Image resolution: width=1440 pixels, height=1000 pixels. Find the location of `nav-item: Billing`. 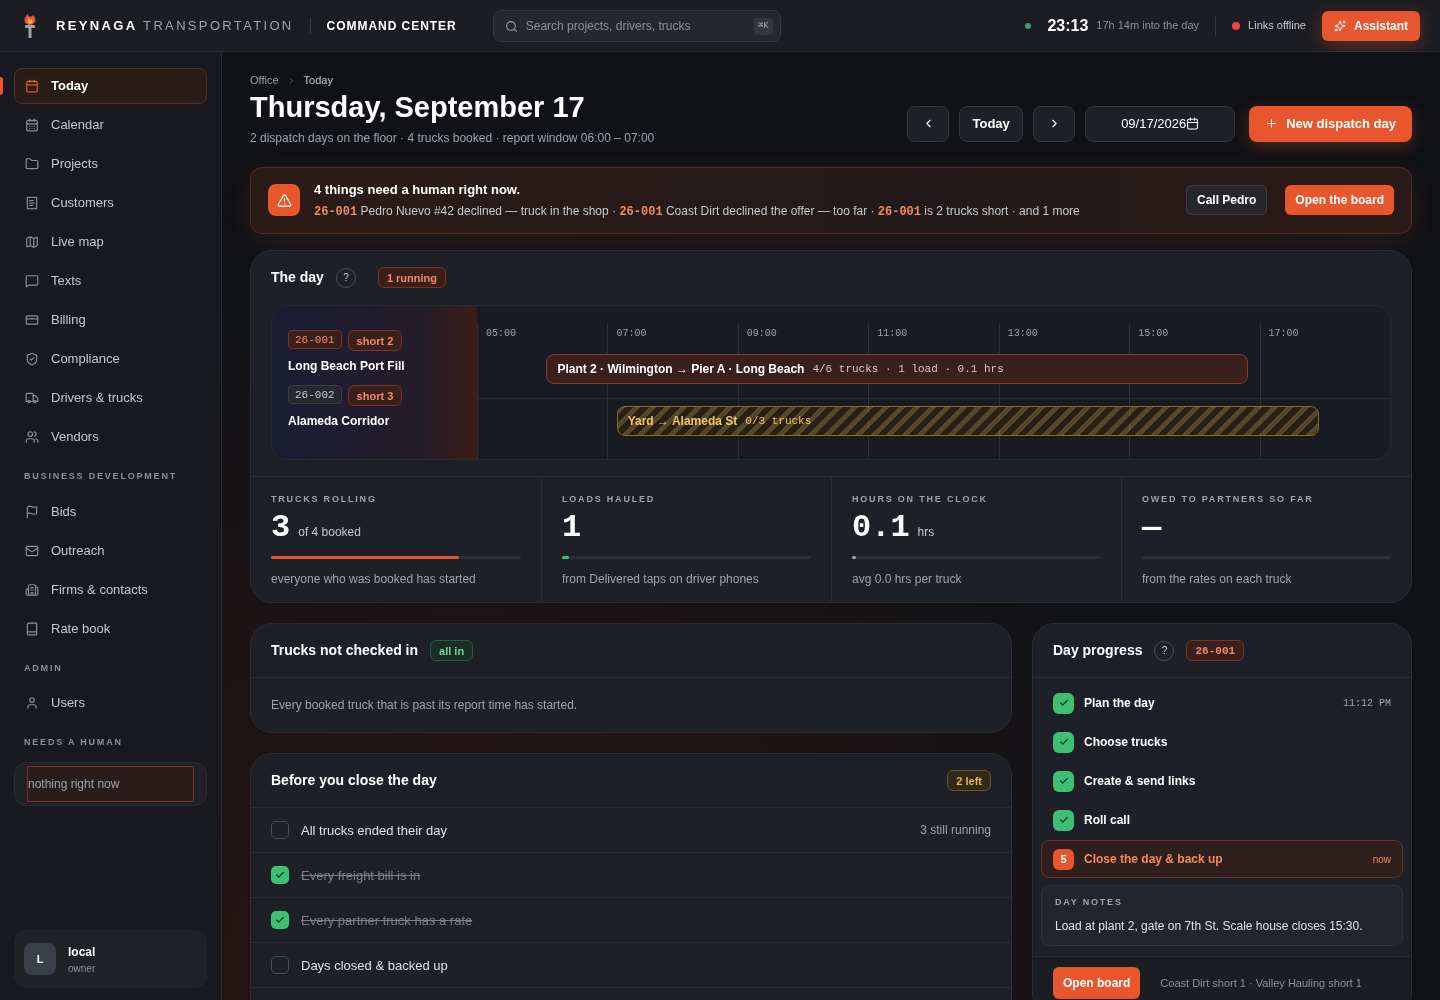

nav-item: Billing is located at coordinates (110, 320).